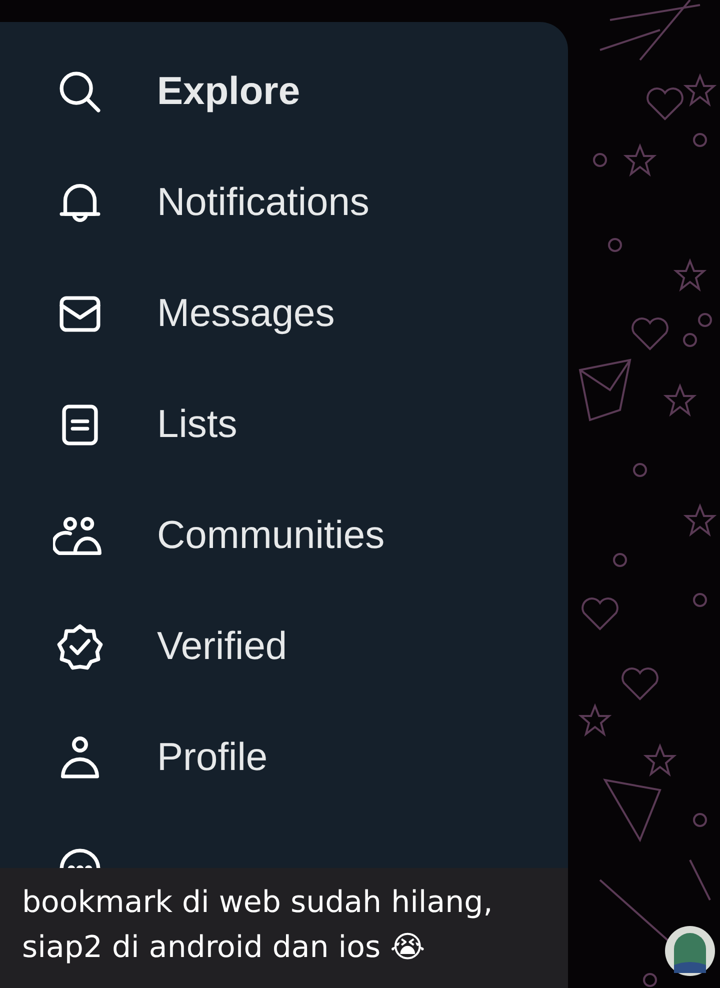 This screenshot has height=988, width=720. What do you see at coordinates (246, 314) in the screenshot?
I see `menu-item: Messages` at bounding box center [246, 314].